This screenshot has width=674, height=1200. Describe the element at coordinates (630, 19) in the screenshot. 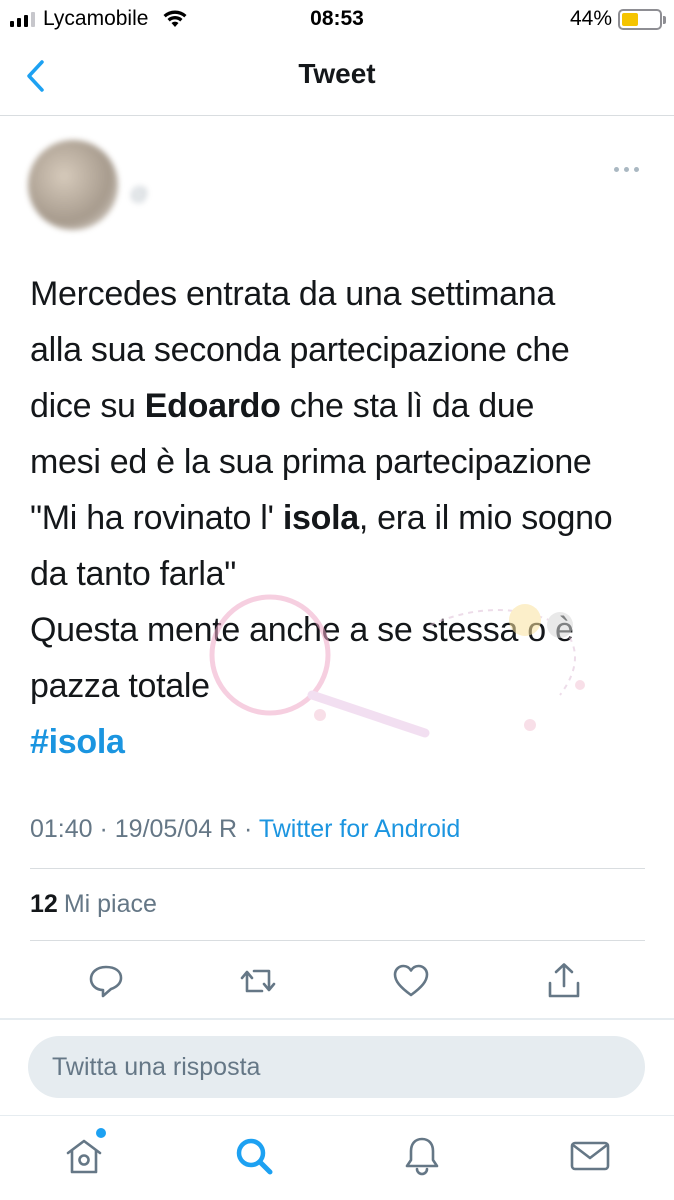

I see `battery-level-fill` at that location.